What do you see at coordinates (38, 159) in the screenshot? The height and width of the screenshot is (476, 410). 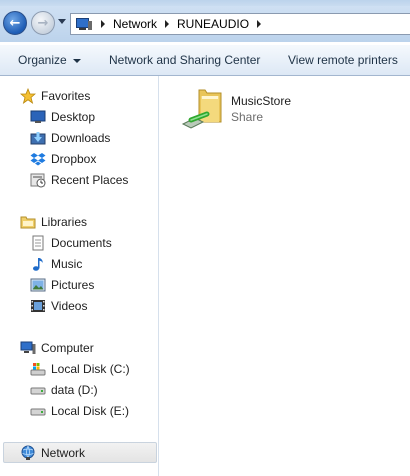 I see `dropbox-icon` at bounding box center [38, 159].